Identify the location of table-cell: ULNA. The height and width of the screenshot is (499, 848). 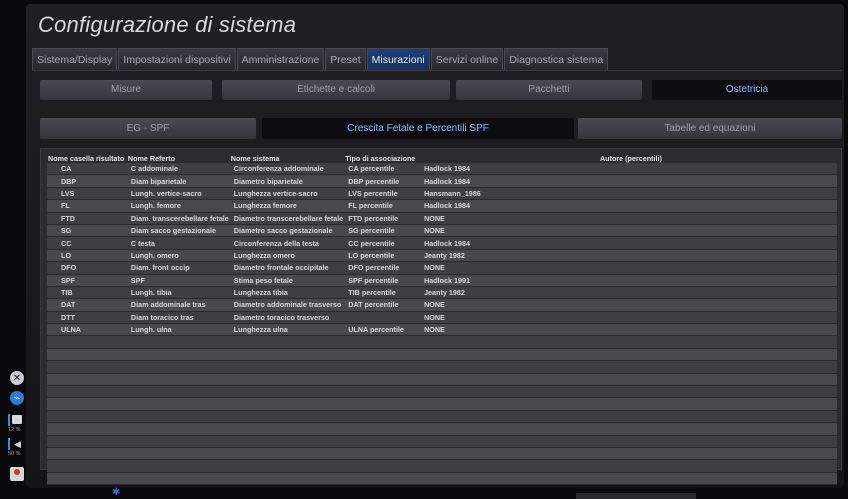
(87, 330).